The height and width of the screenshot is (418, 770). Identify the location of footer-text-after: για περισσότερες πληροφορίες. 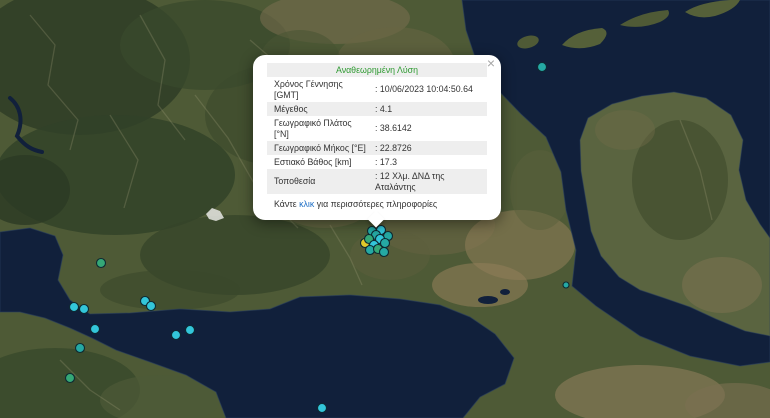
(377, 204).